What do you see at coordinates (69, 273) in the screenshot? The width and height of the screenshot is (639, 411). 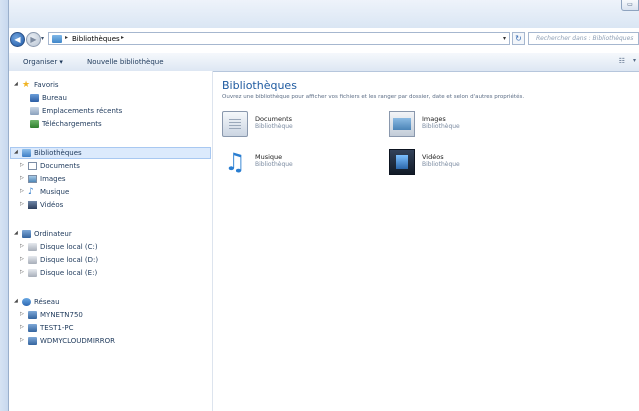 I see `tree-label: Disque local (E:)` at bounding box center [69, 273].